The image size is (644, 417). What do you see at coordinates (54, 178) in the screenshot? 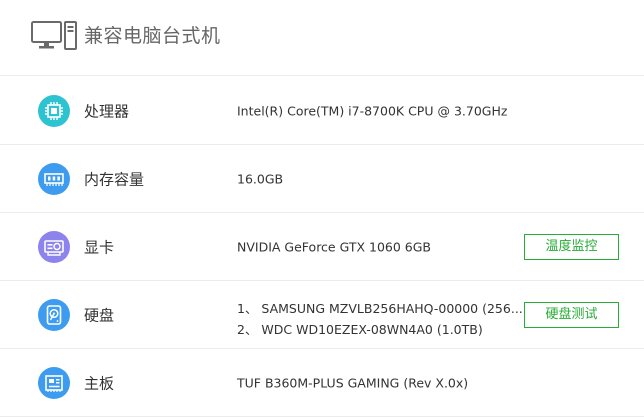
I see `memory-icon` at bounding box center [54, 178].